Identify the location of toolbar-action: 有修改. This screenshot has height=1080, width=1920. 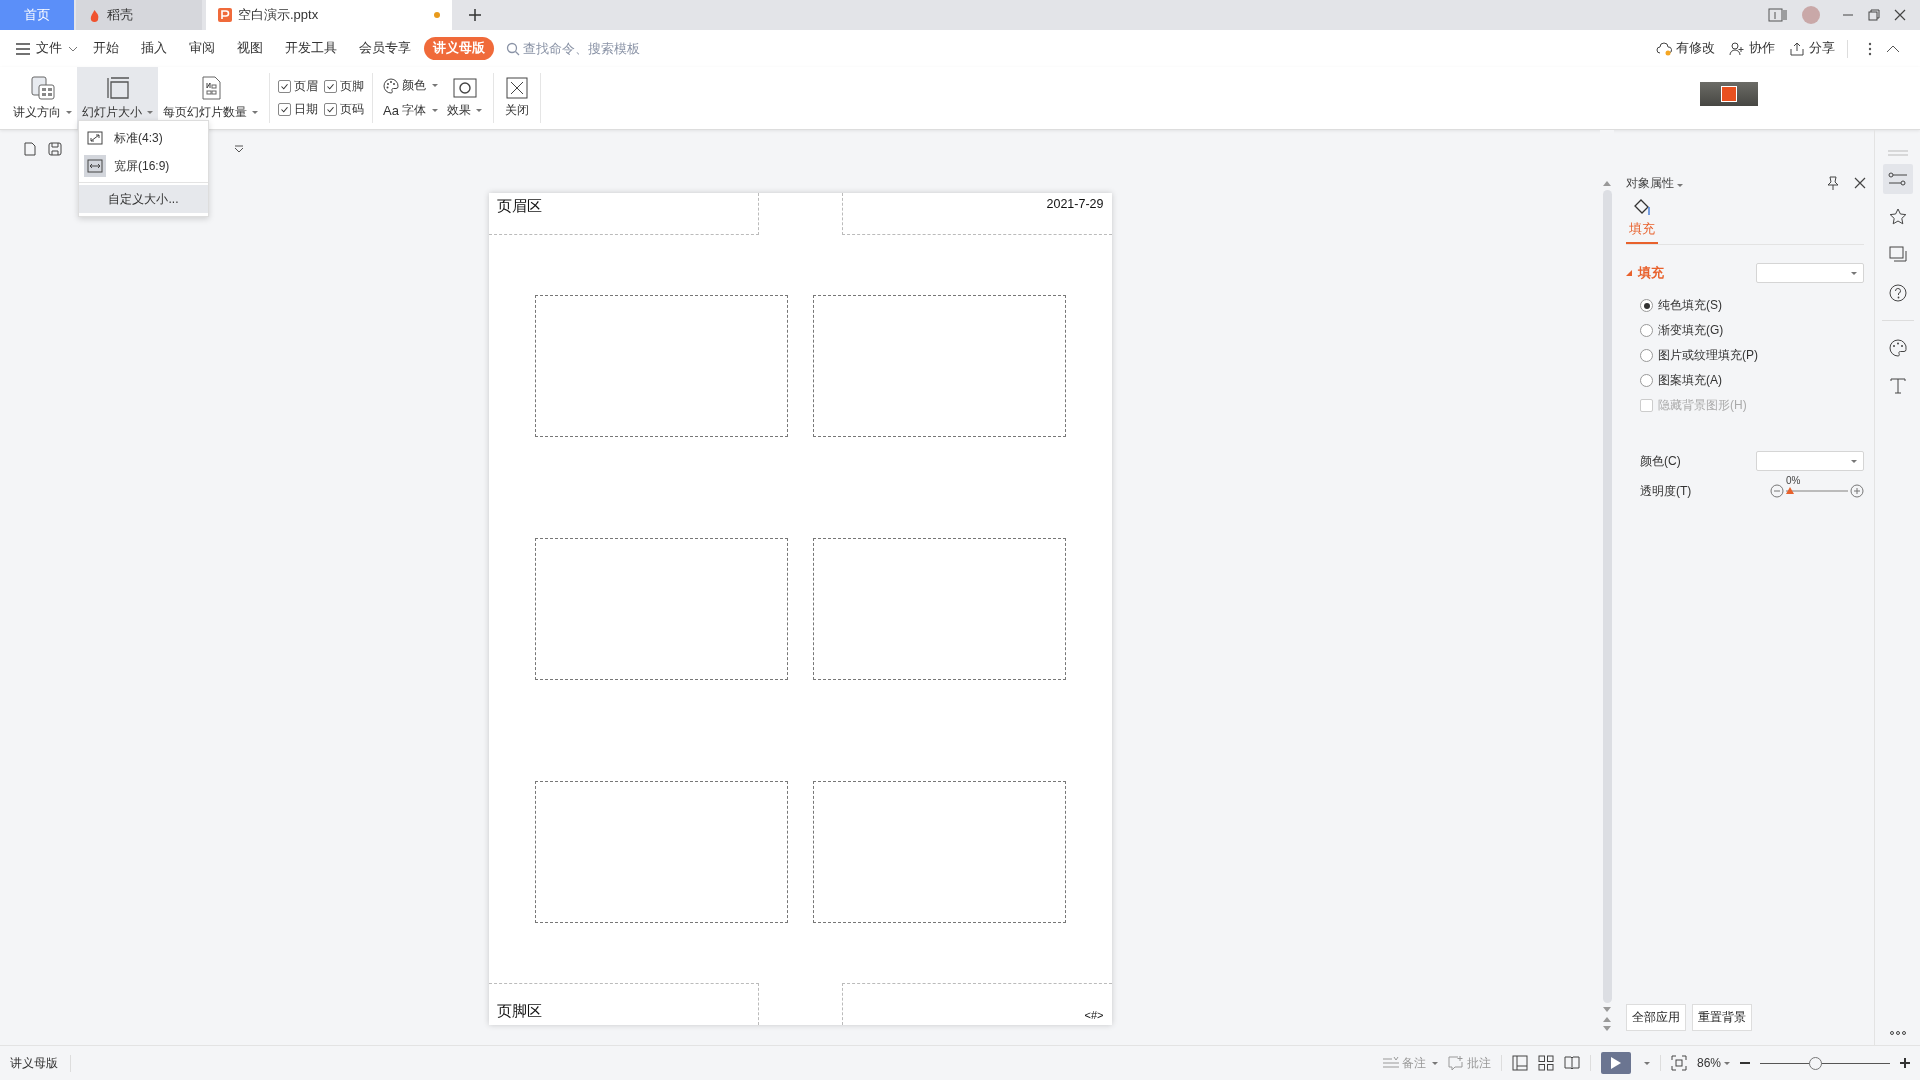
(1685, 48).